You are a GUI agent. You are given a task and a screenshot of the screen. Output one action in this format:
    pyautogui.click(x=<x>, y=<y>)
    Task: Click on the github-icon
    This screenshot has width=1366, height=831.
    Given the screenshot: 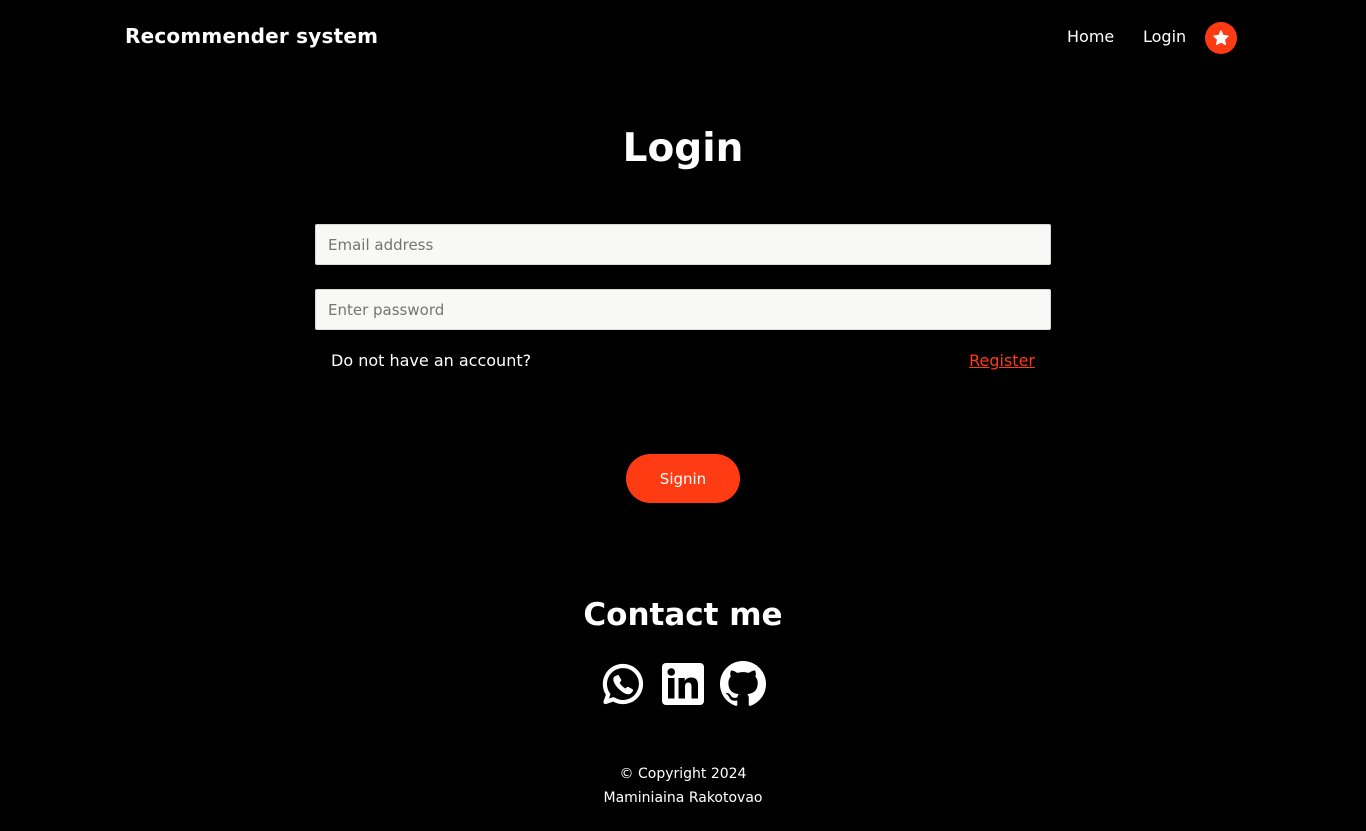 What is the action you would take?
    pyautogui.click(x=743, y=683)
    